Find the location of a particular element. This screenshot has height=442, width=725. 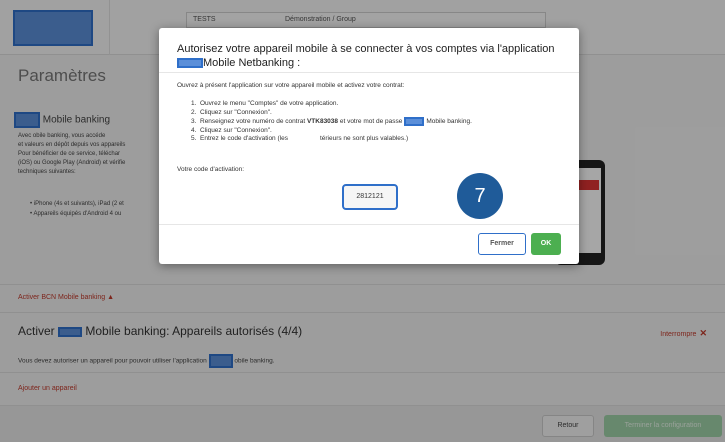

contract-number: VTK83038 is located at coordinates (322, 122).